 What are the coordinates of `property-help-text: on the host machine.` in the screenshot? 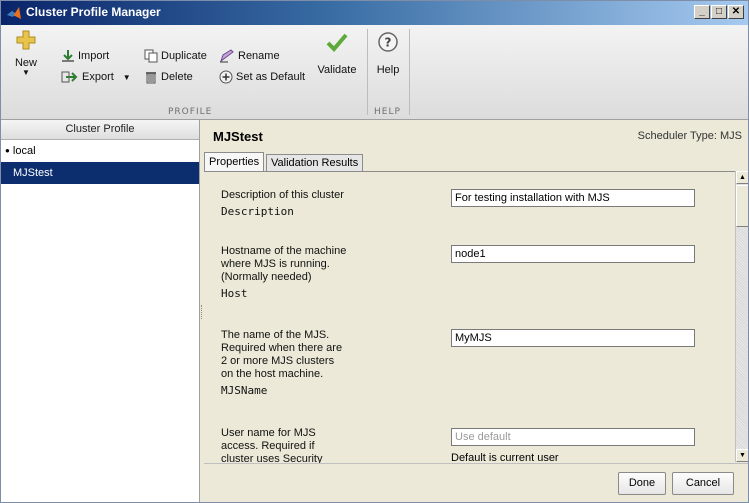 It's located at (272, 374).